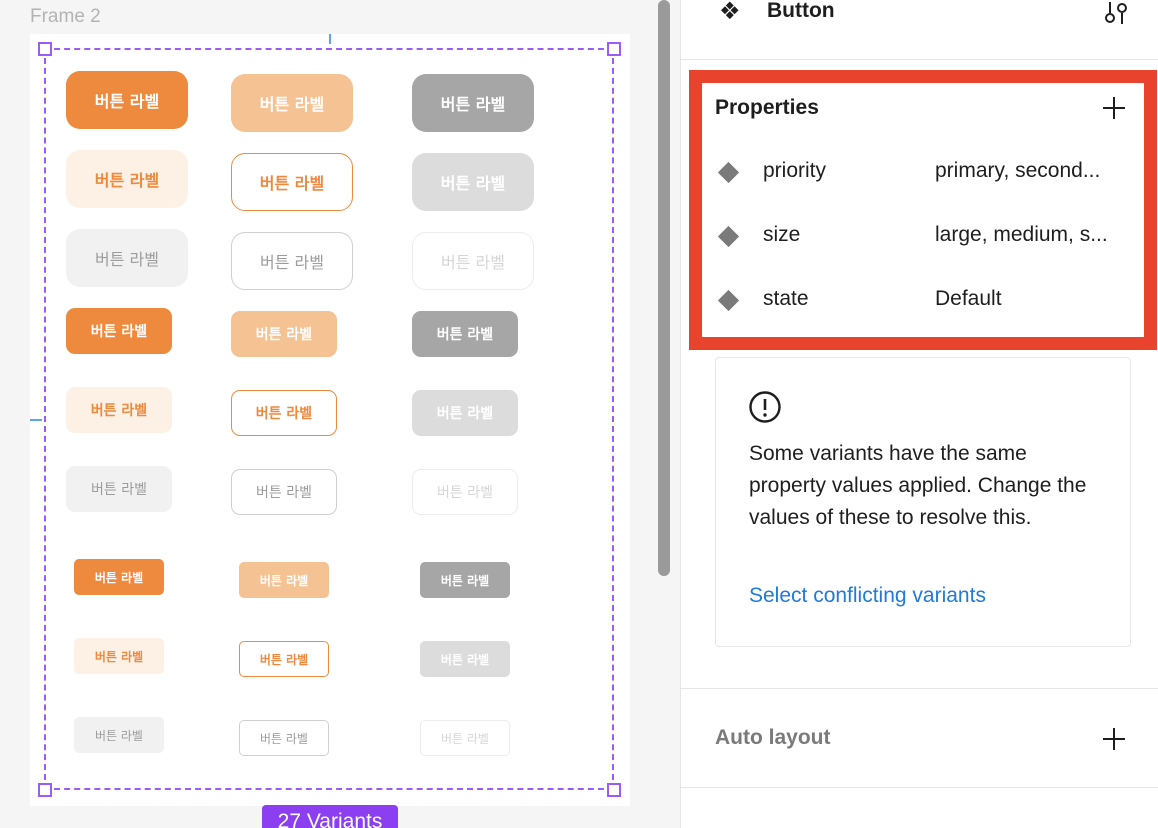 Image resolution: width=1158 pixels, height=828 pixels. I want to click on component-icon: ❖, so click(730, 12).